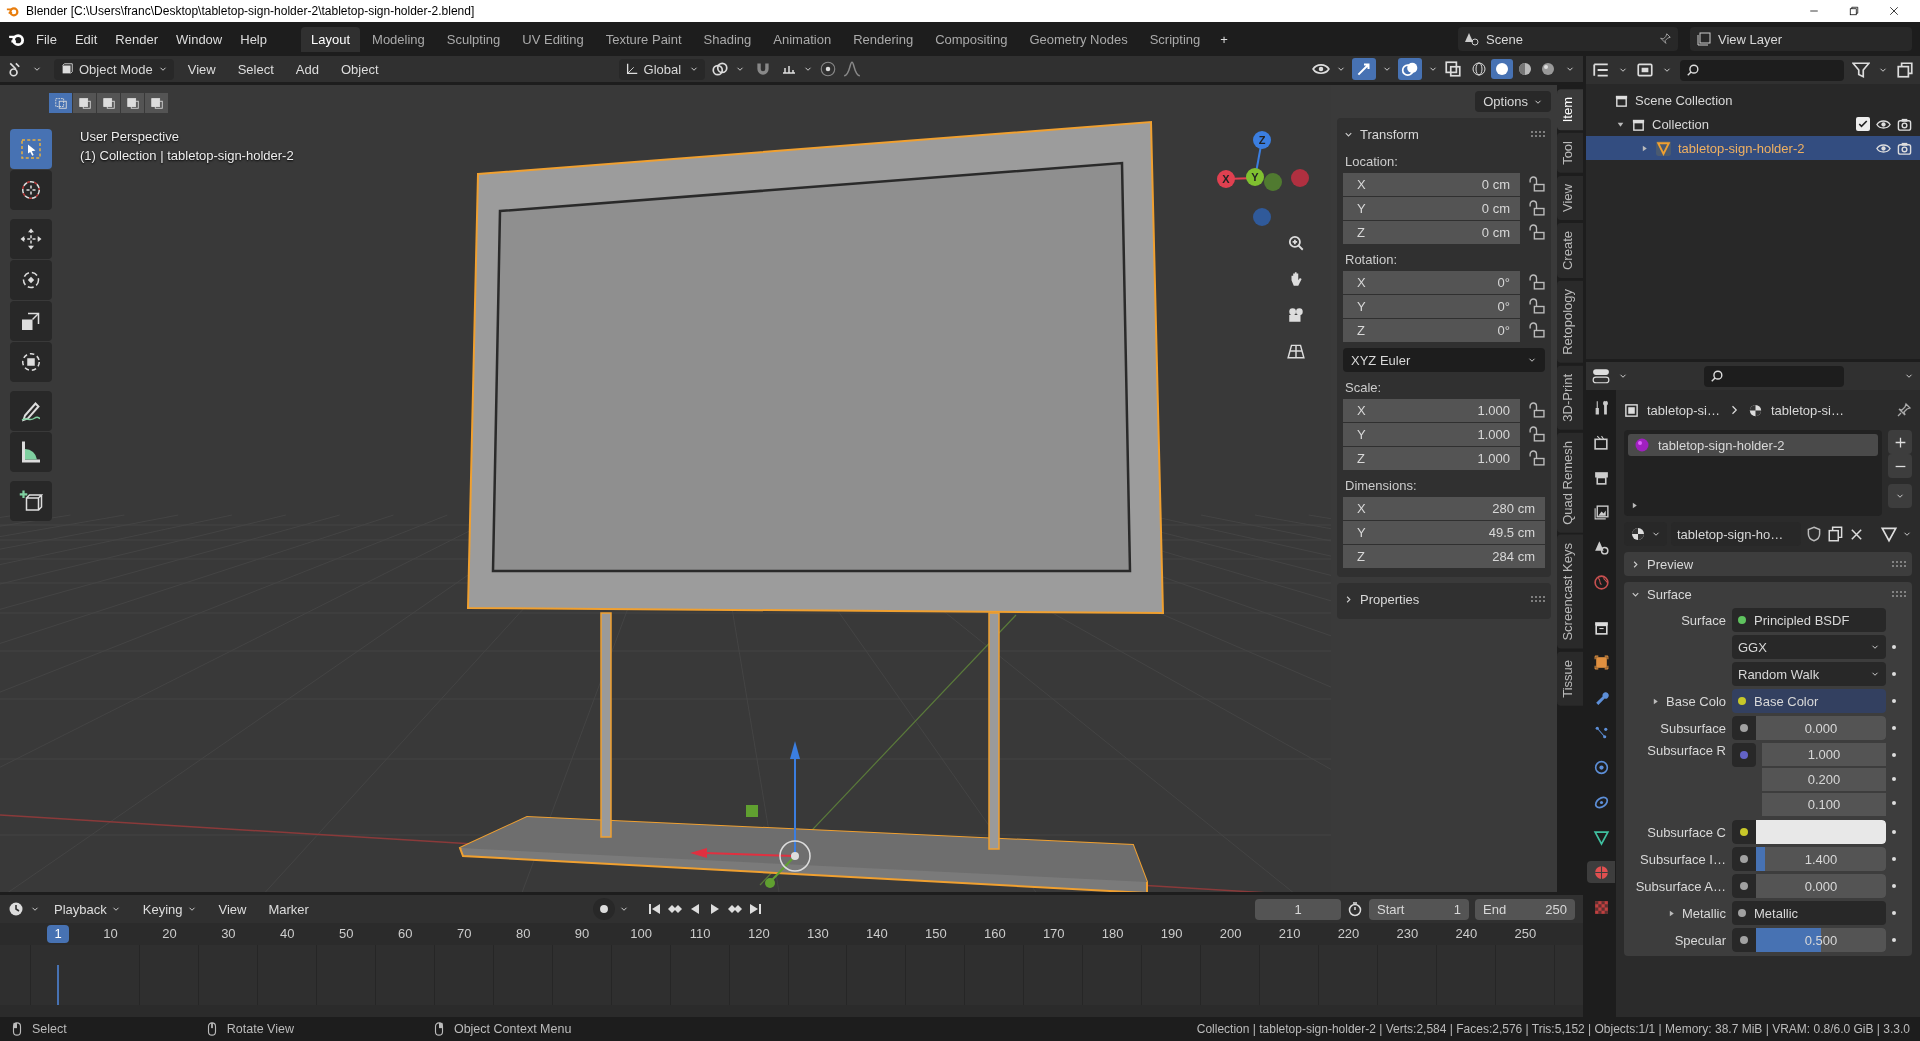 This screenshot has width=1920, height=1041. What do you see at coordinates (1568, 39) in the screenshot?
I see `scene-selector: Scene` at bounding box center [1568, 39].